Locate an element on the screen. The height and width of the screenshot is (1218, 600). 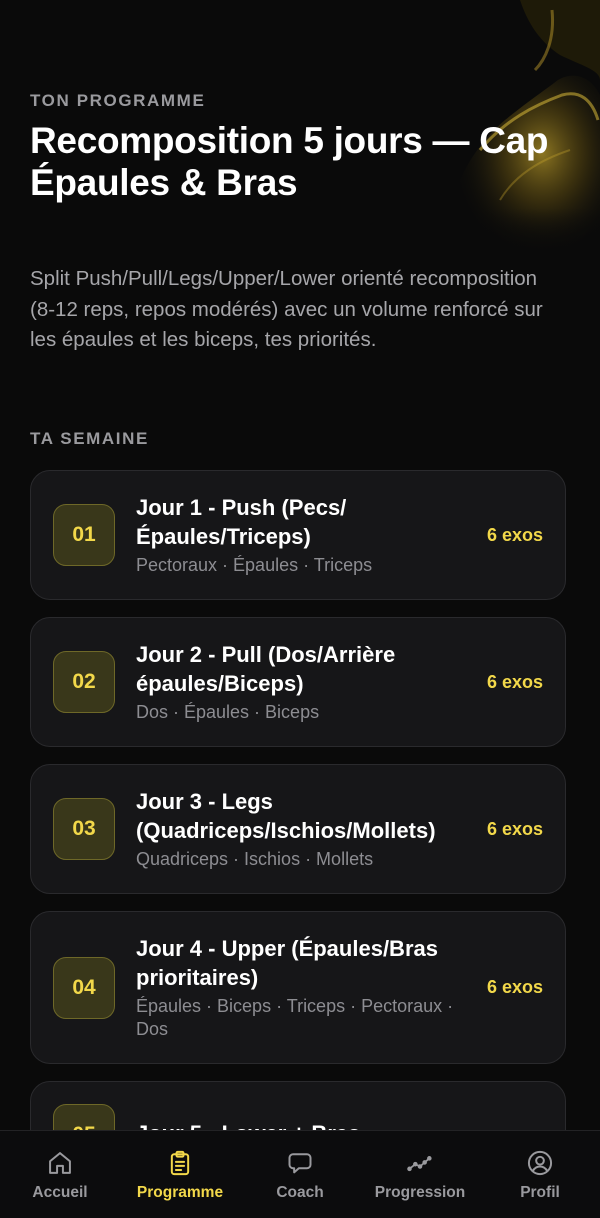
tab-coach: Coach is located at coordinates (300, 1174).